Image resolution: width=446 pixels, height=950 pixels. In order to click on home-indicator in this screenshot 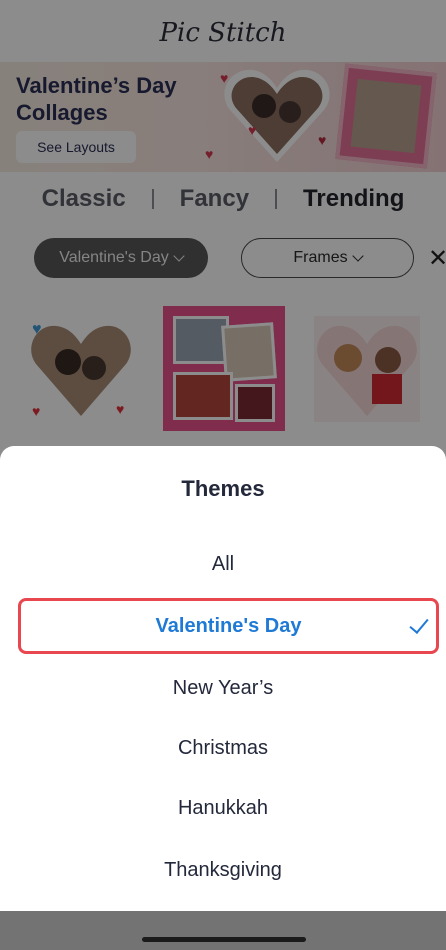, I will do `click(224, 939)`.